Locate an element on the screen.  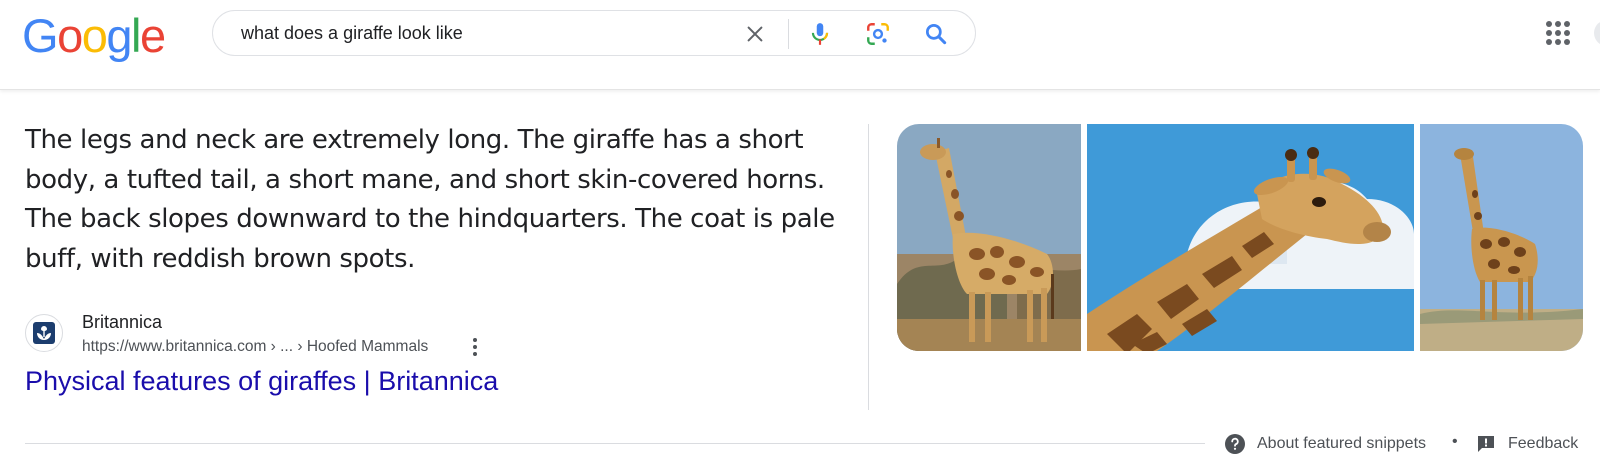
microphone-icon is located at coordinates (820, 34).